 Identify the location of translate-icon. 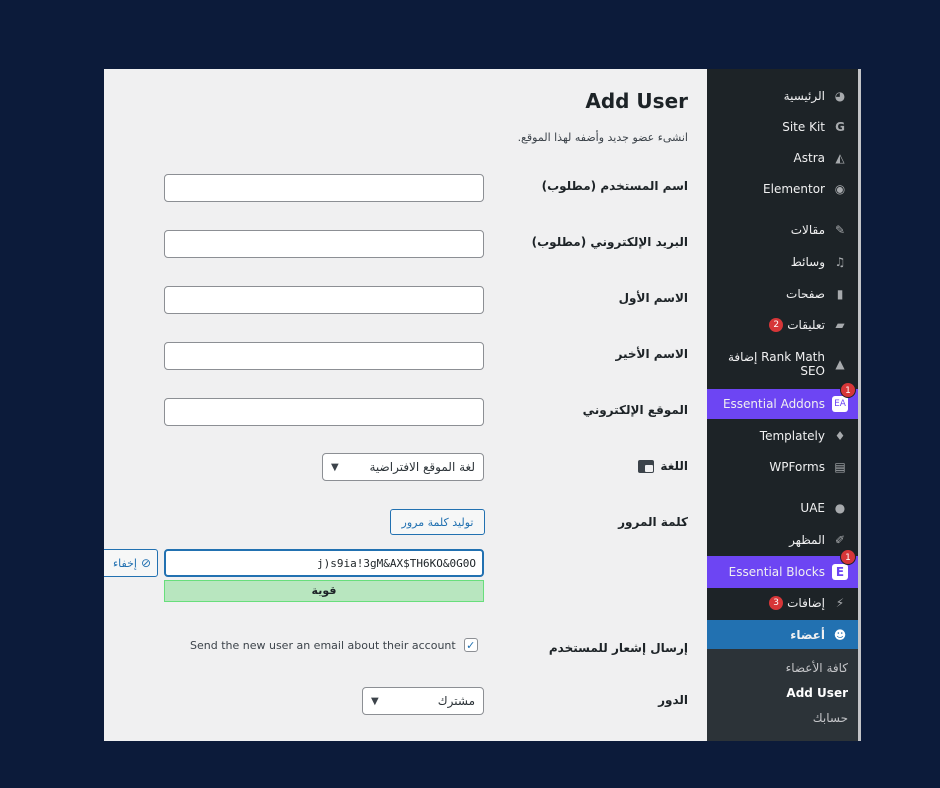
(646, 466).